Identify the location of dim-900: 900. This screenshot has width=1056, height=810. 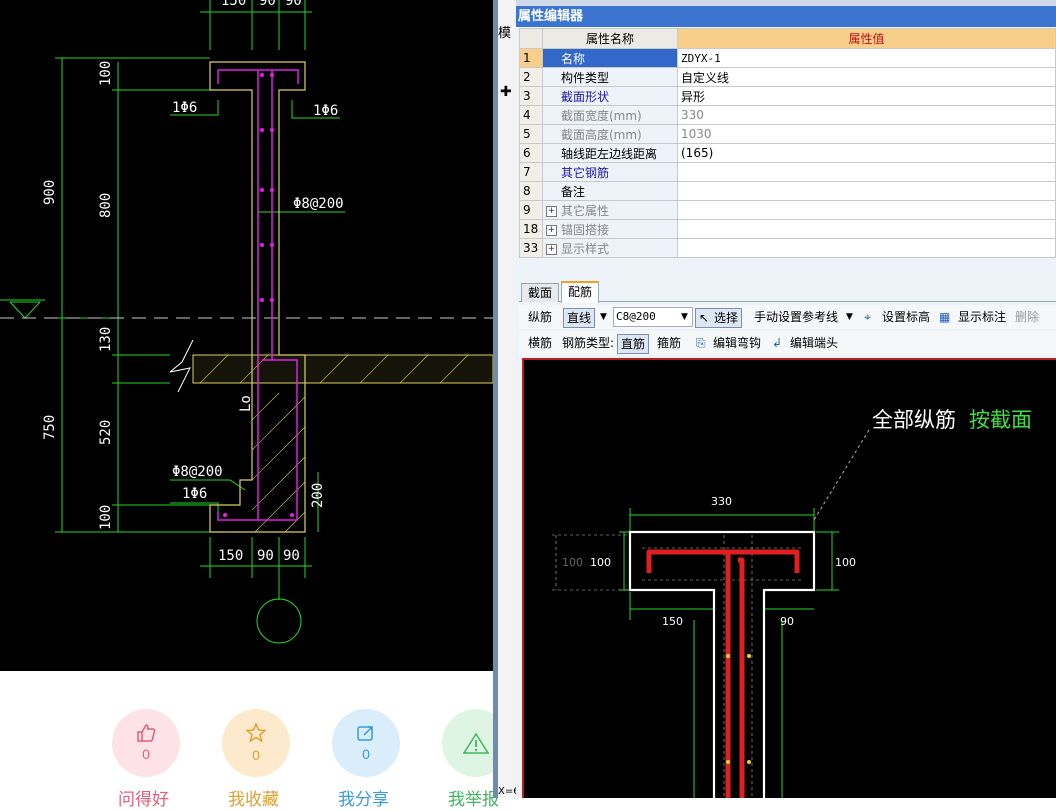
(50, 192).